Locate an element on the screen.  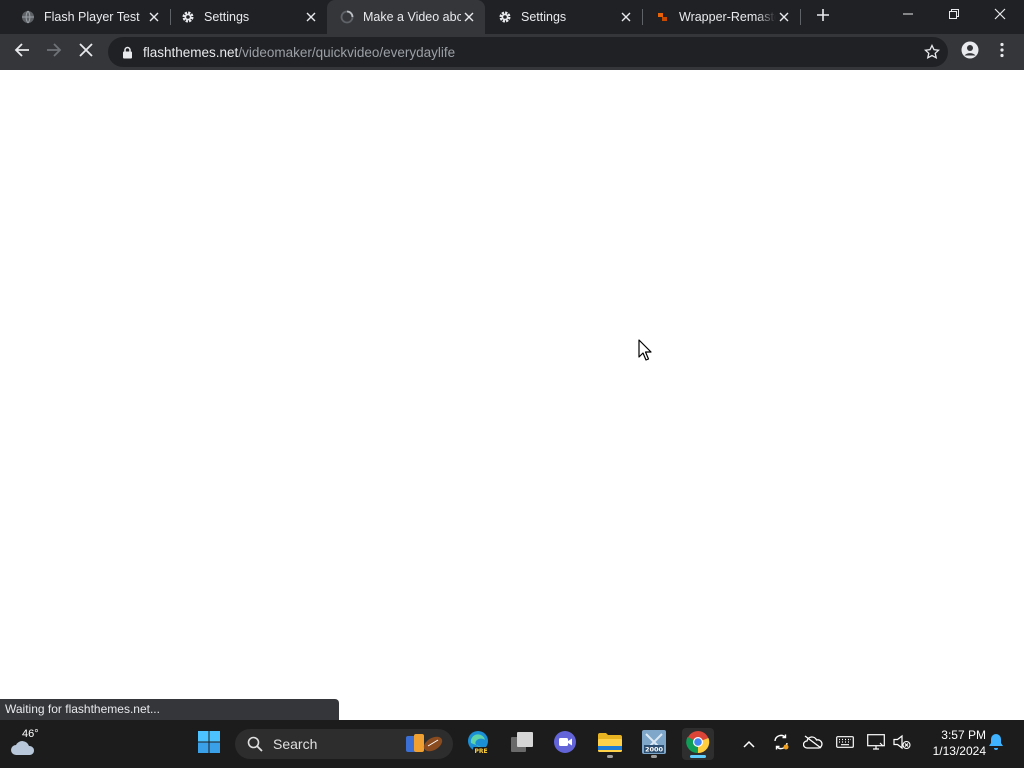
taskbar-task-view is located at coordinates (522, 744).